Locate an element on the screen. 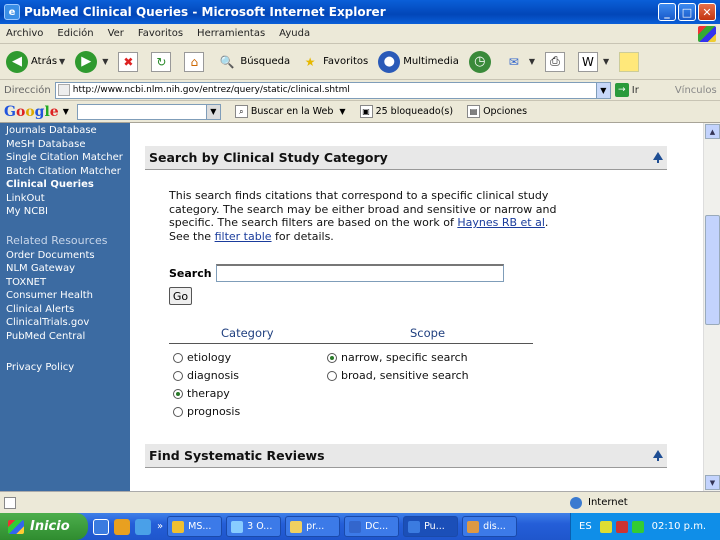 The width and height of the screenshot is (720, 540). refresh-button: ↻ is located at coordinates (162, 61).